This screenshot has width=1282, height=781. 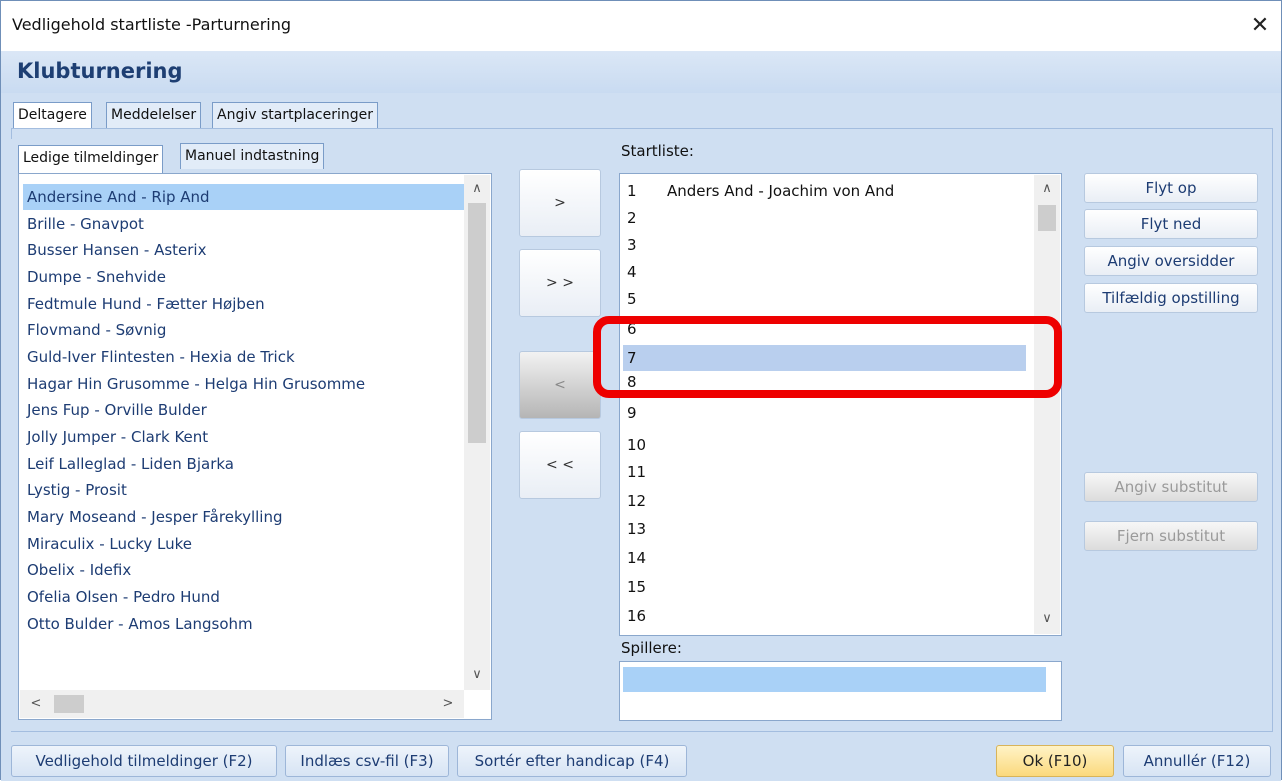 I want to click on startliste-slot: 10, so click(x=636, y=445).